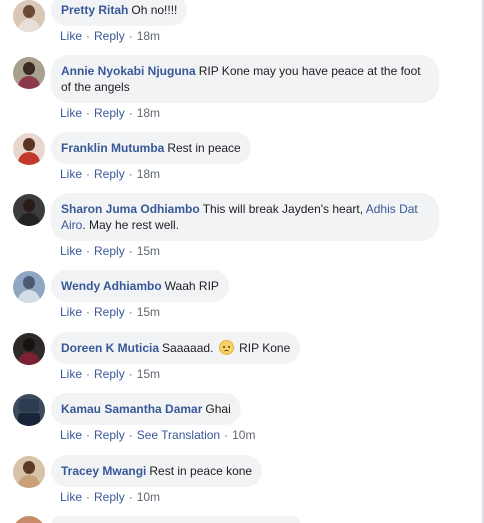 Image resolution: width=484 pixels, height=523 pixels. I want to click on comment-author: Wendy Adhiambo, so click(111, 286).